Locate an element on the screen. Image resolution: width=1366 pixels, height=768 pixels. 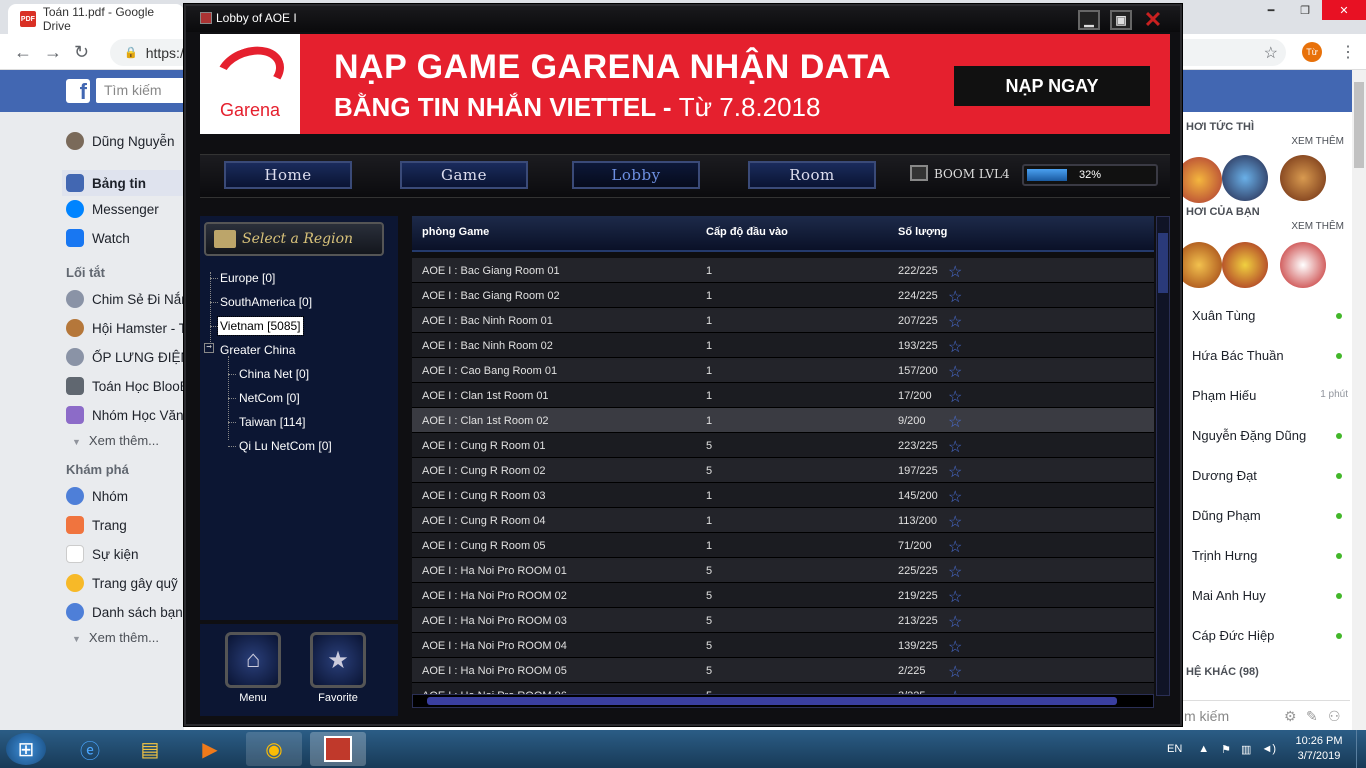
room-row: AOE I : Cung R Room 03 1 145/200 ☆ is located at coordinates (783, 495).